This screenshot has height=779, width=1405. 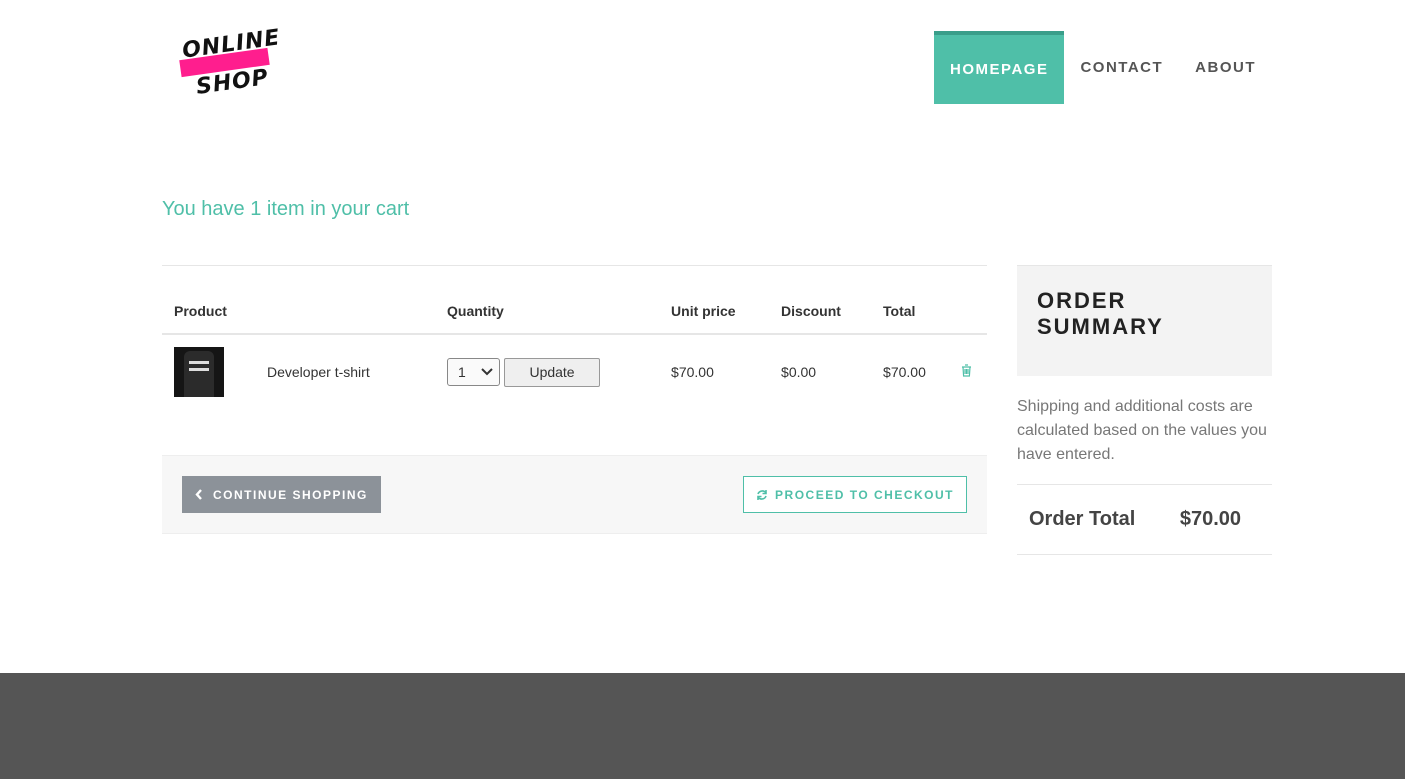 I want to click on quantity-select: 1, so click(x=474, y=372).